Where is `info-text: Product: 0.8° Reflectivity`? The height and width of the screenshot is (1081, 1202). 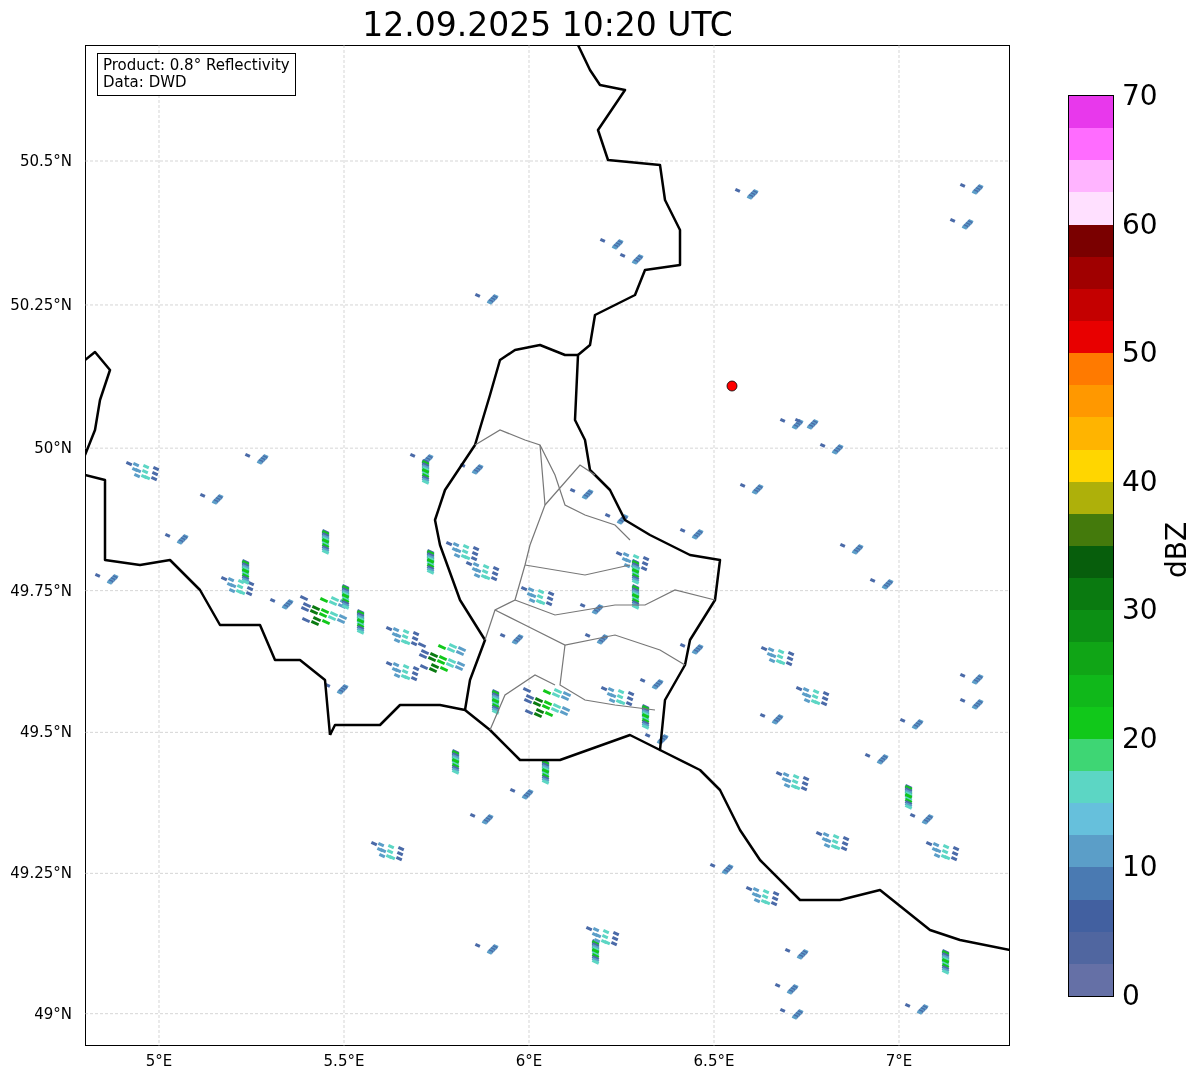
info-text: Product: 0.8° Reflectivity is located at coordinates (196, 65).